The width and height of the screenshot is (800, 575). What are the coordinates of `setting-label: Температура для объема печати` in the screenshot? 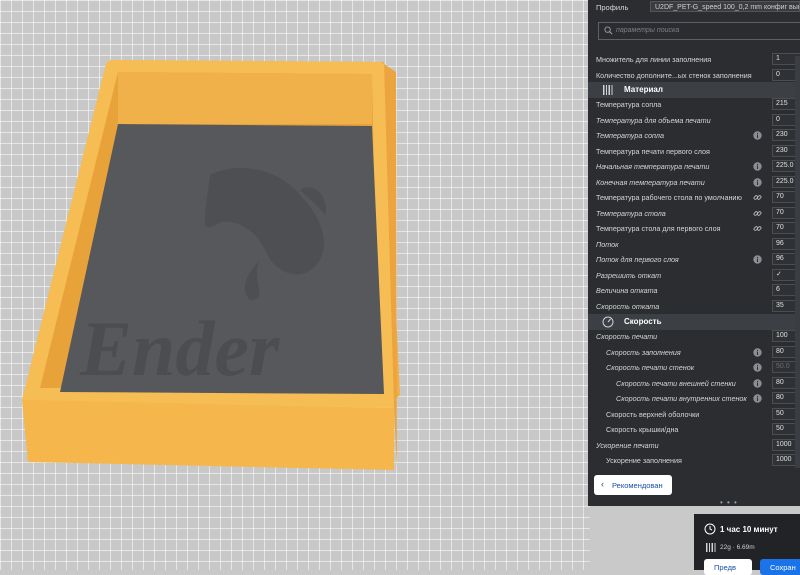 It's located at (653, 120).